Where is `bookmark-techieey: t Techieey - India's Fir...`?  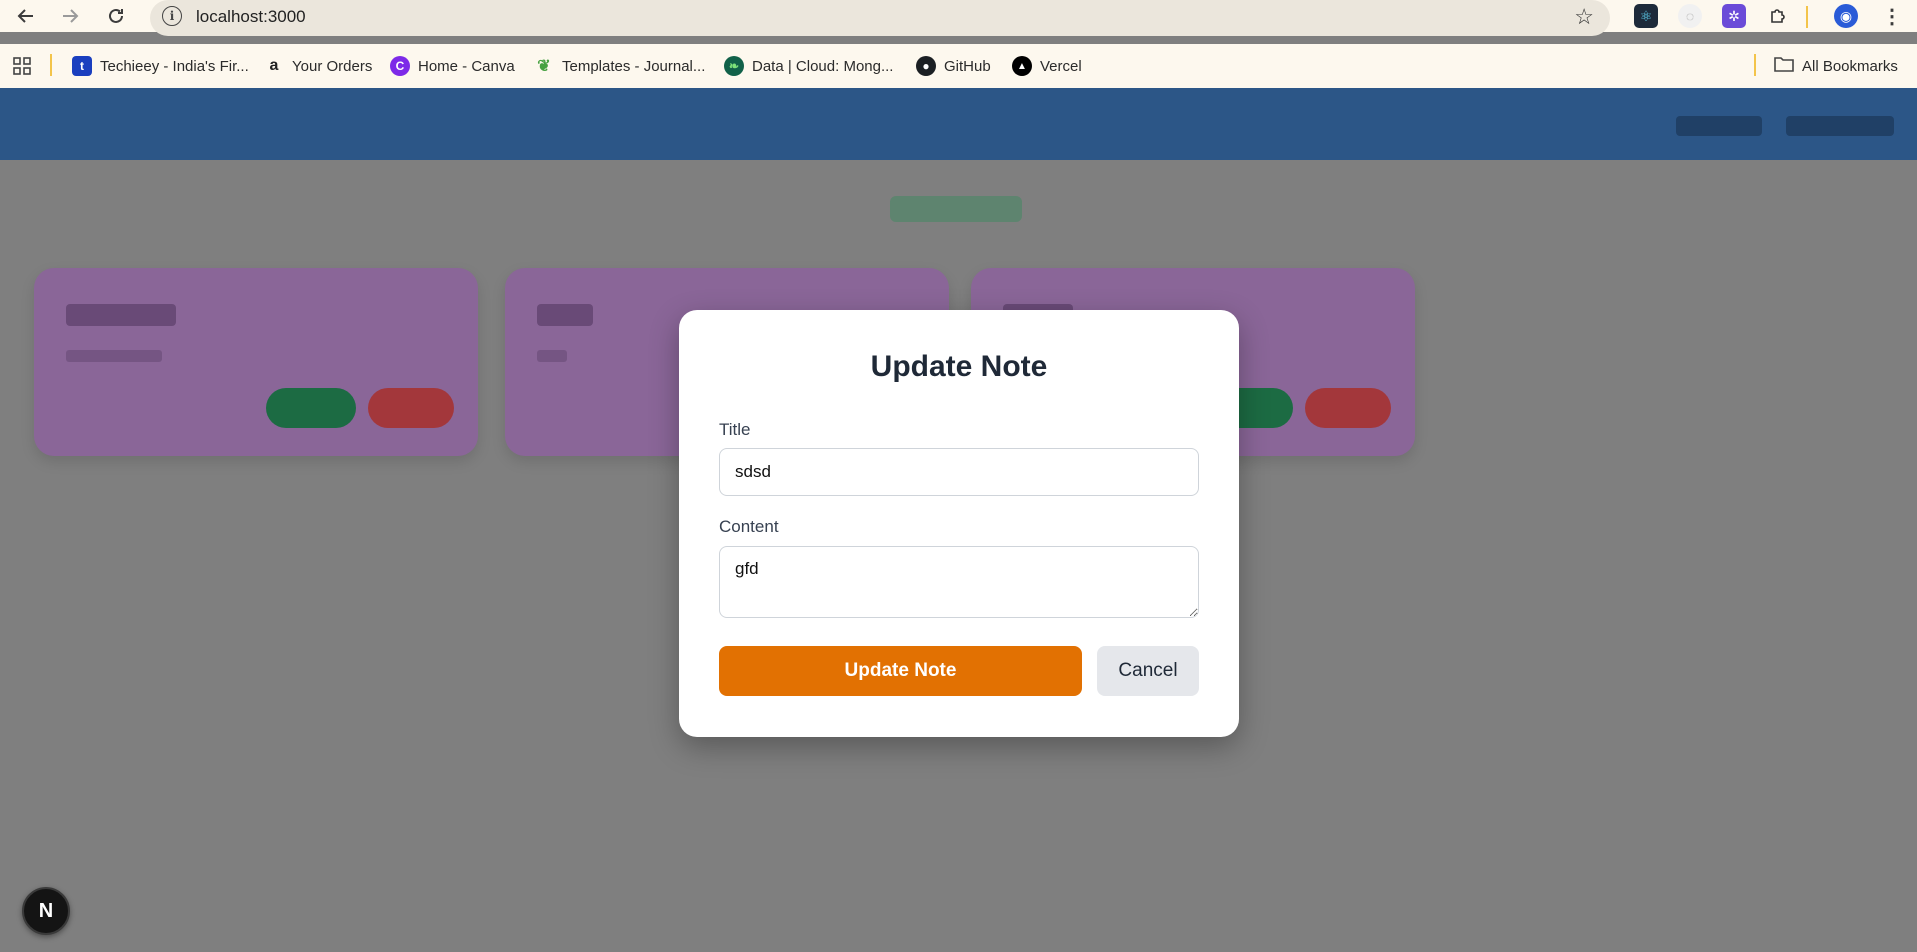 bookmark-techieey: t Techieey - India's Fir... is located at coordinates (160, 66).